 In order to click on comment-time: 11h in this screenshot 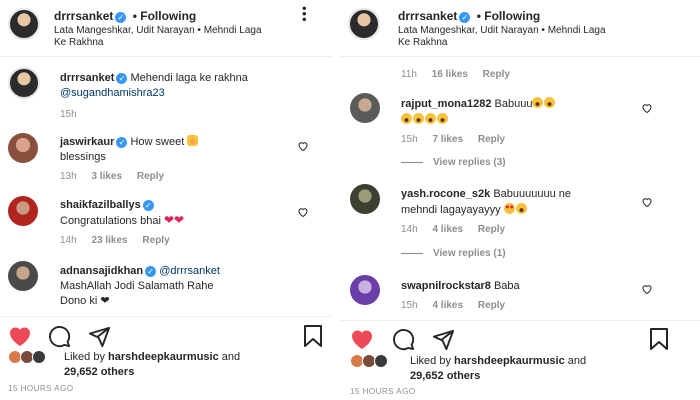, I will do `click(409, 74)`.